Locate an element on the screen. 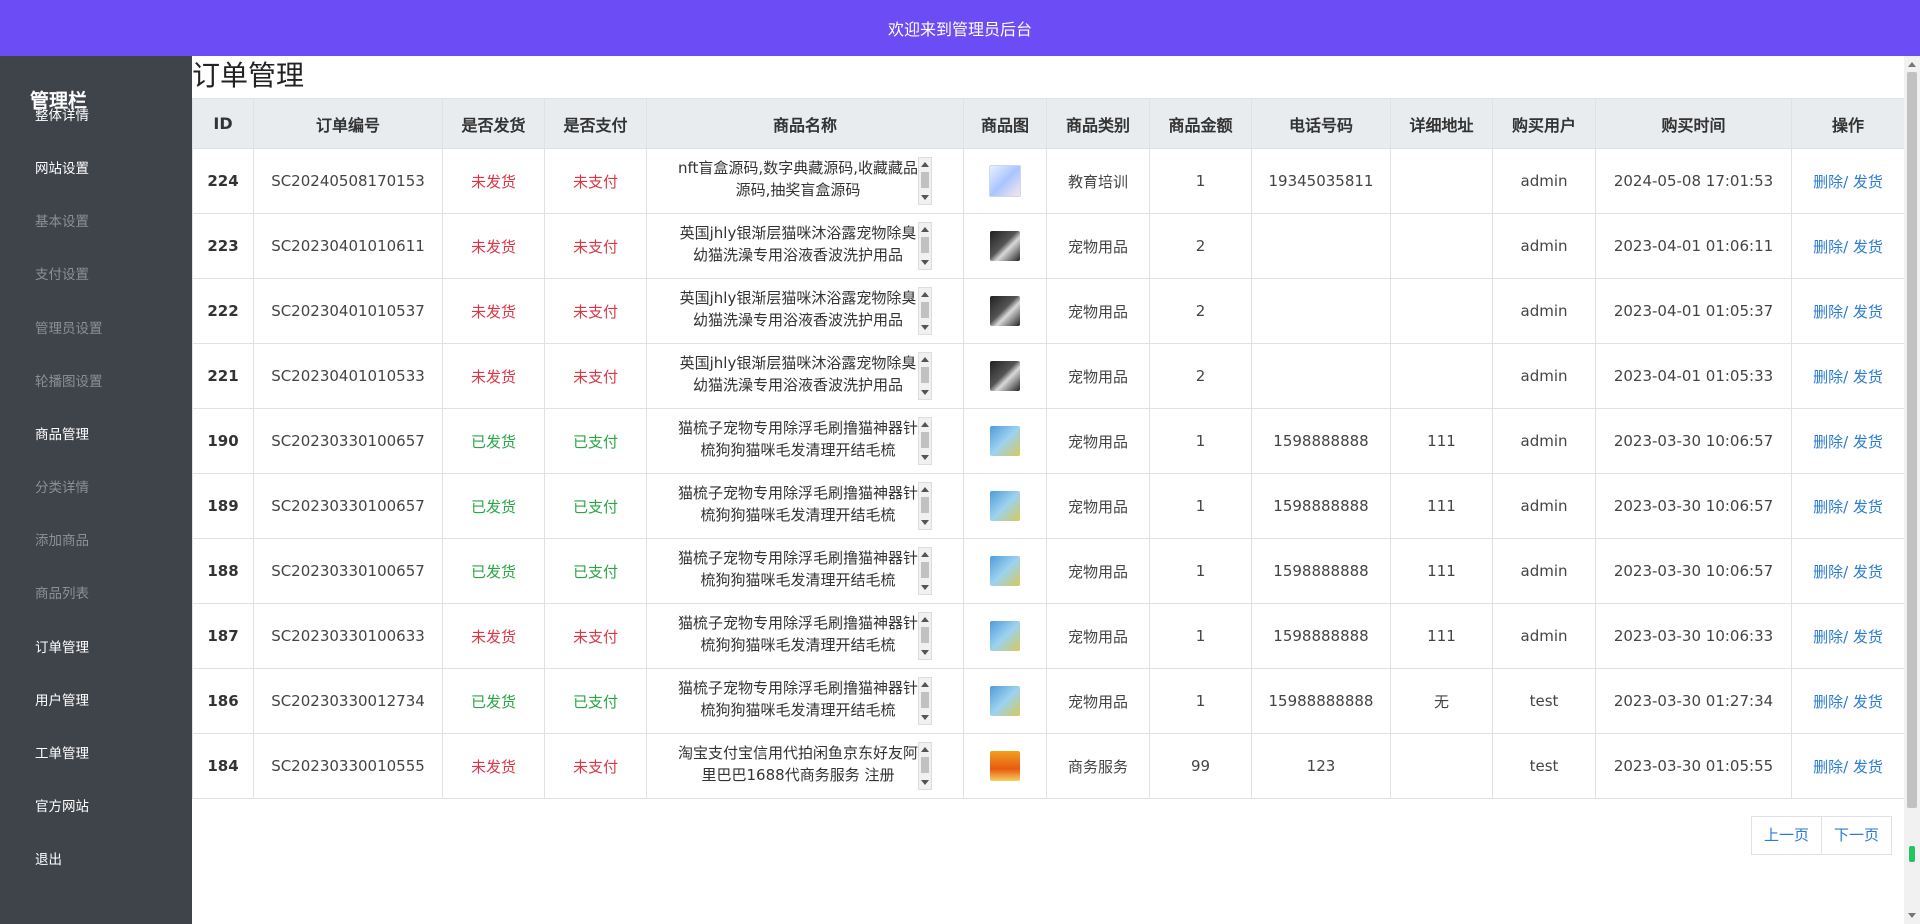 The image size is (1920, 924). sidebar-item: 工单管理 is located at coordinates (62, 752).